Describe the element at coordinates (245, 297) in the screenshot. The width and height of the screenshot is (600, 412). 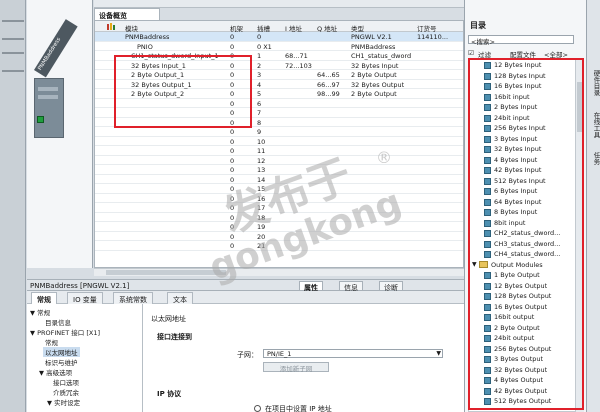
I see `properties-tabs: 常规 IO 变量 系统常数 文本` at that location.